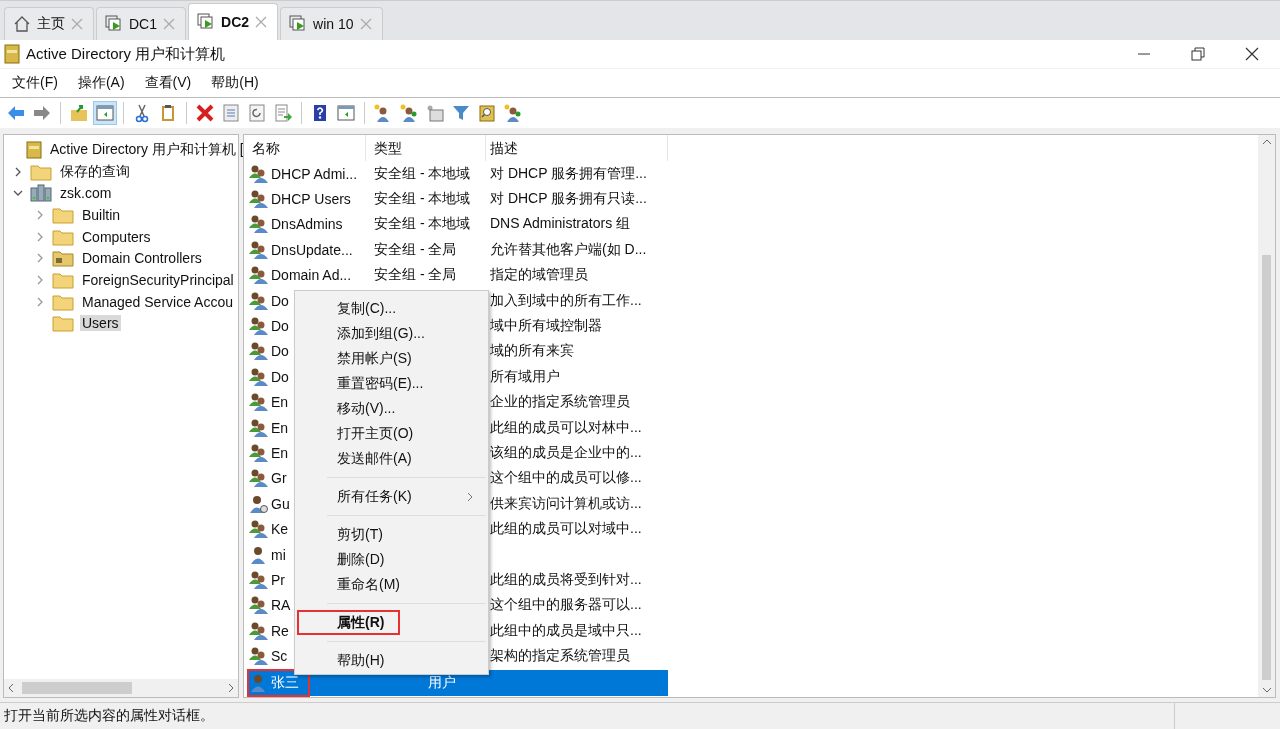 This screenshot has height=729, width=1280. I want to click on name-cell: Sc, so click(279, 656).